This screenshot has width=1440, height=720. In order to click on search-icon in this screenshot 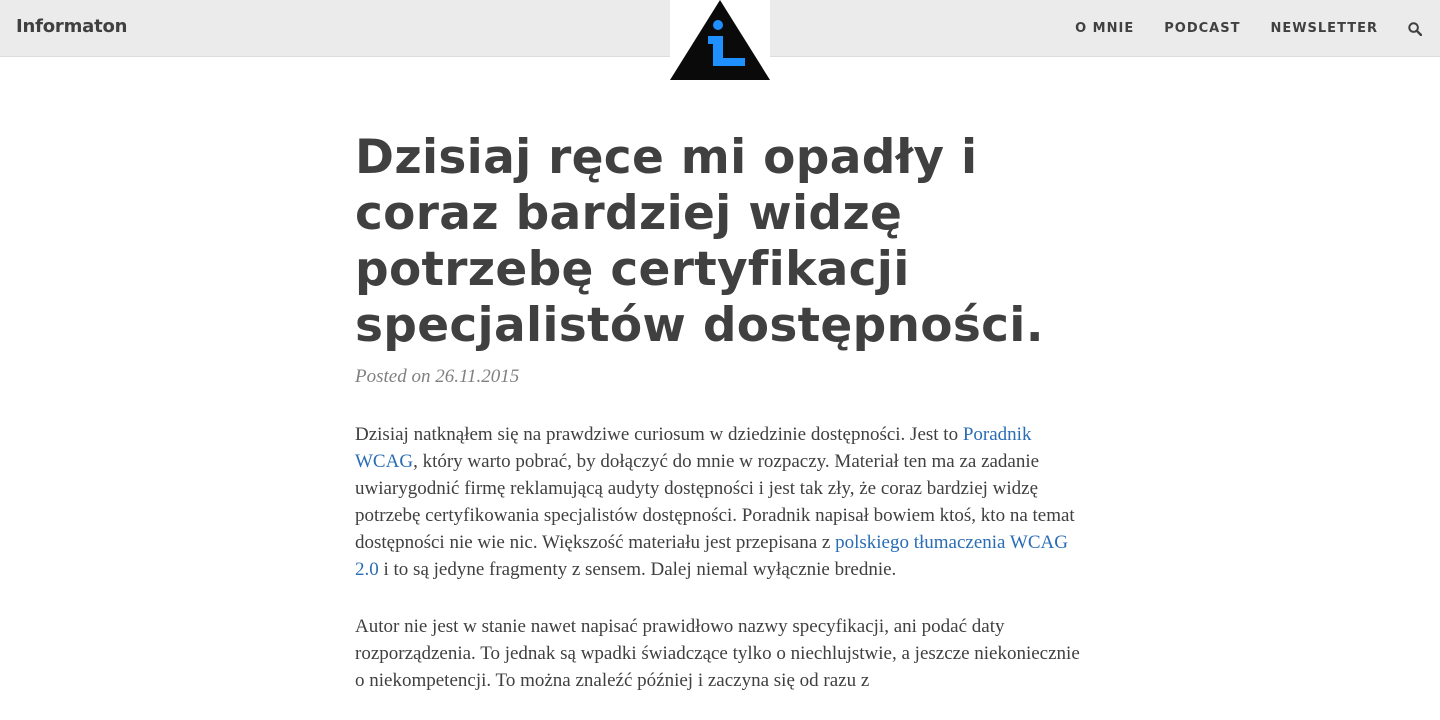, I will do `click(1415, 28)`.